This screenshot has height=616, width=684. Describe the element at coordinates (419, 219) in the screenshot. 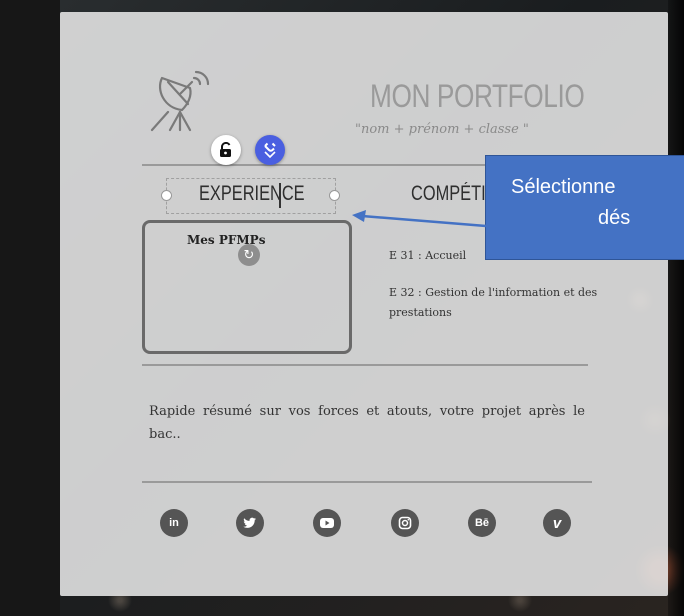

I see `callout-arrow` at that location.